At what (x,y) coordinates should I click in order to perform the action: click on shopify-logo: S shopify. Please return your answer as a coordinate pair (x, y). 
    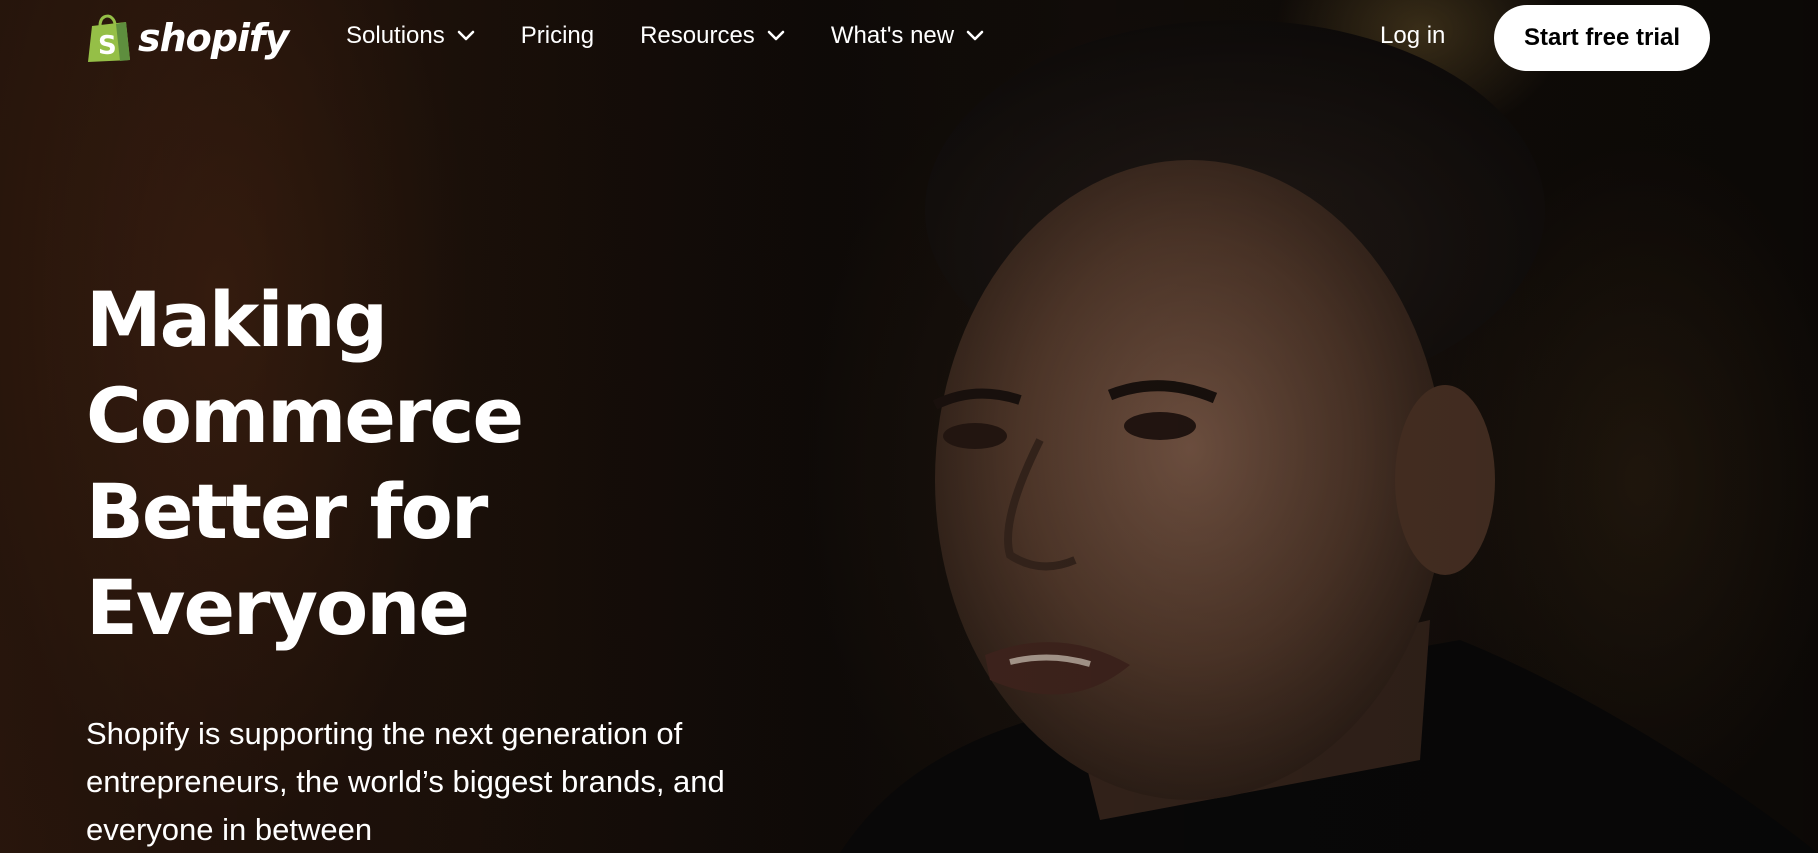
    Looking at the image, I should click on (187, 38).